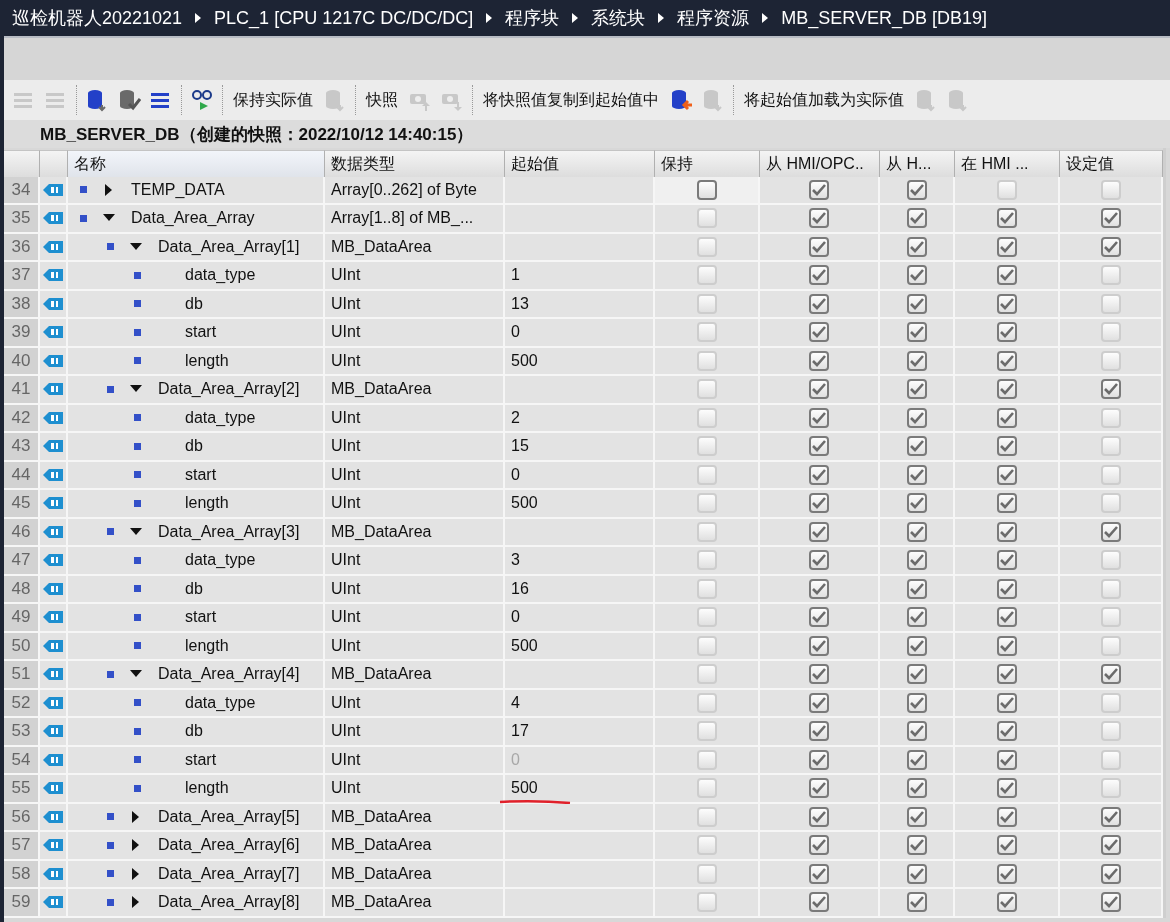 The image size is (1170, 922). What do you see at coordinates (1111, 164) in the screenshot?
I see `column-header: 设定值` at bounding box center [1111, 164].